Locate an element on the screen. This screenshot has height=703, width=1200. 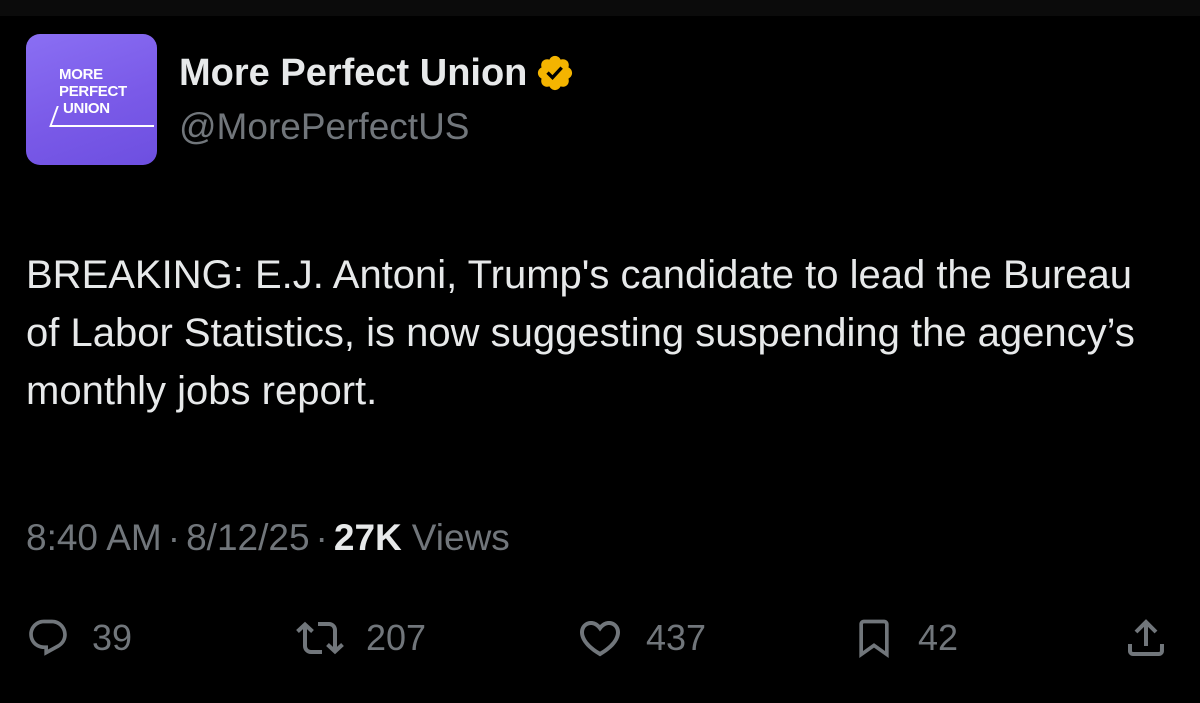
author-name-row: More Perfect Union is located at coordinates (377, 73).